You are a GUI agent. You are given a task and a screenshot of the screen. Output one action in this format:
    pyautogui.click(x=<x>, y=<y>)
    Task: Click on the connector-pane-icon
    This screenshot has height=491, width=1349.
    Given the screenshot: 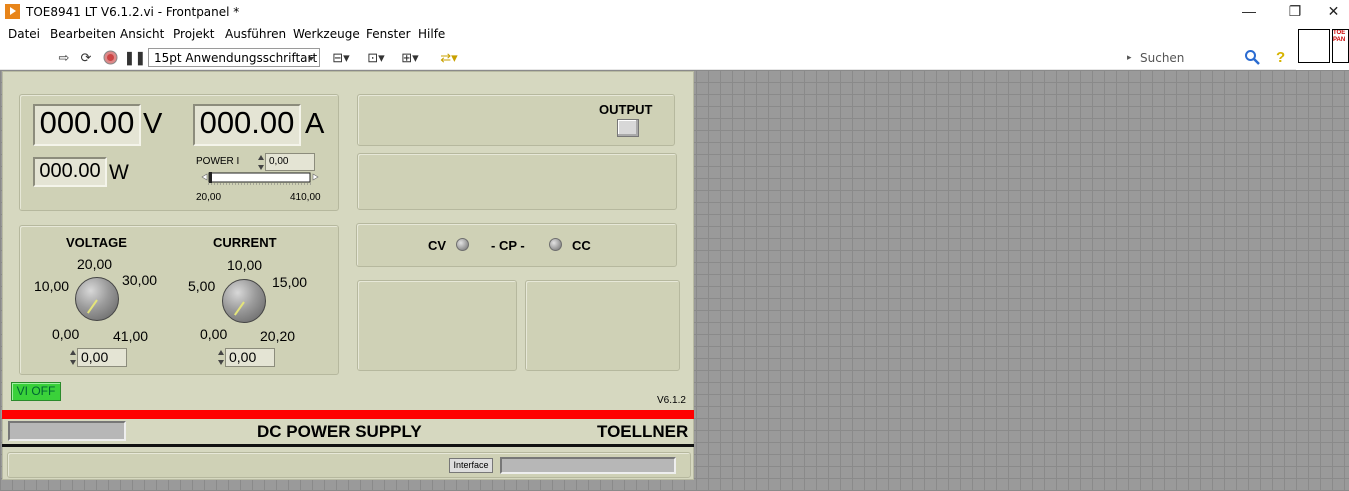 What is the action you would take?
    pyautogui.click(x=1314, y=46)
    